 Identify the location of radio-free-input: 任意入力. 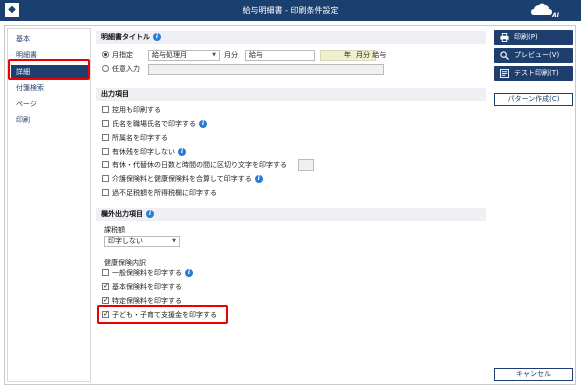
(121, 69).